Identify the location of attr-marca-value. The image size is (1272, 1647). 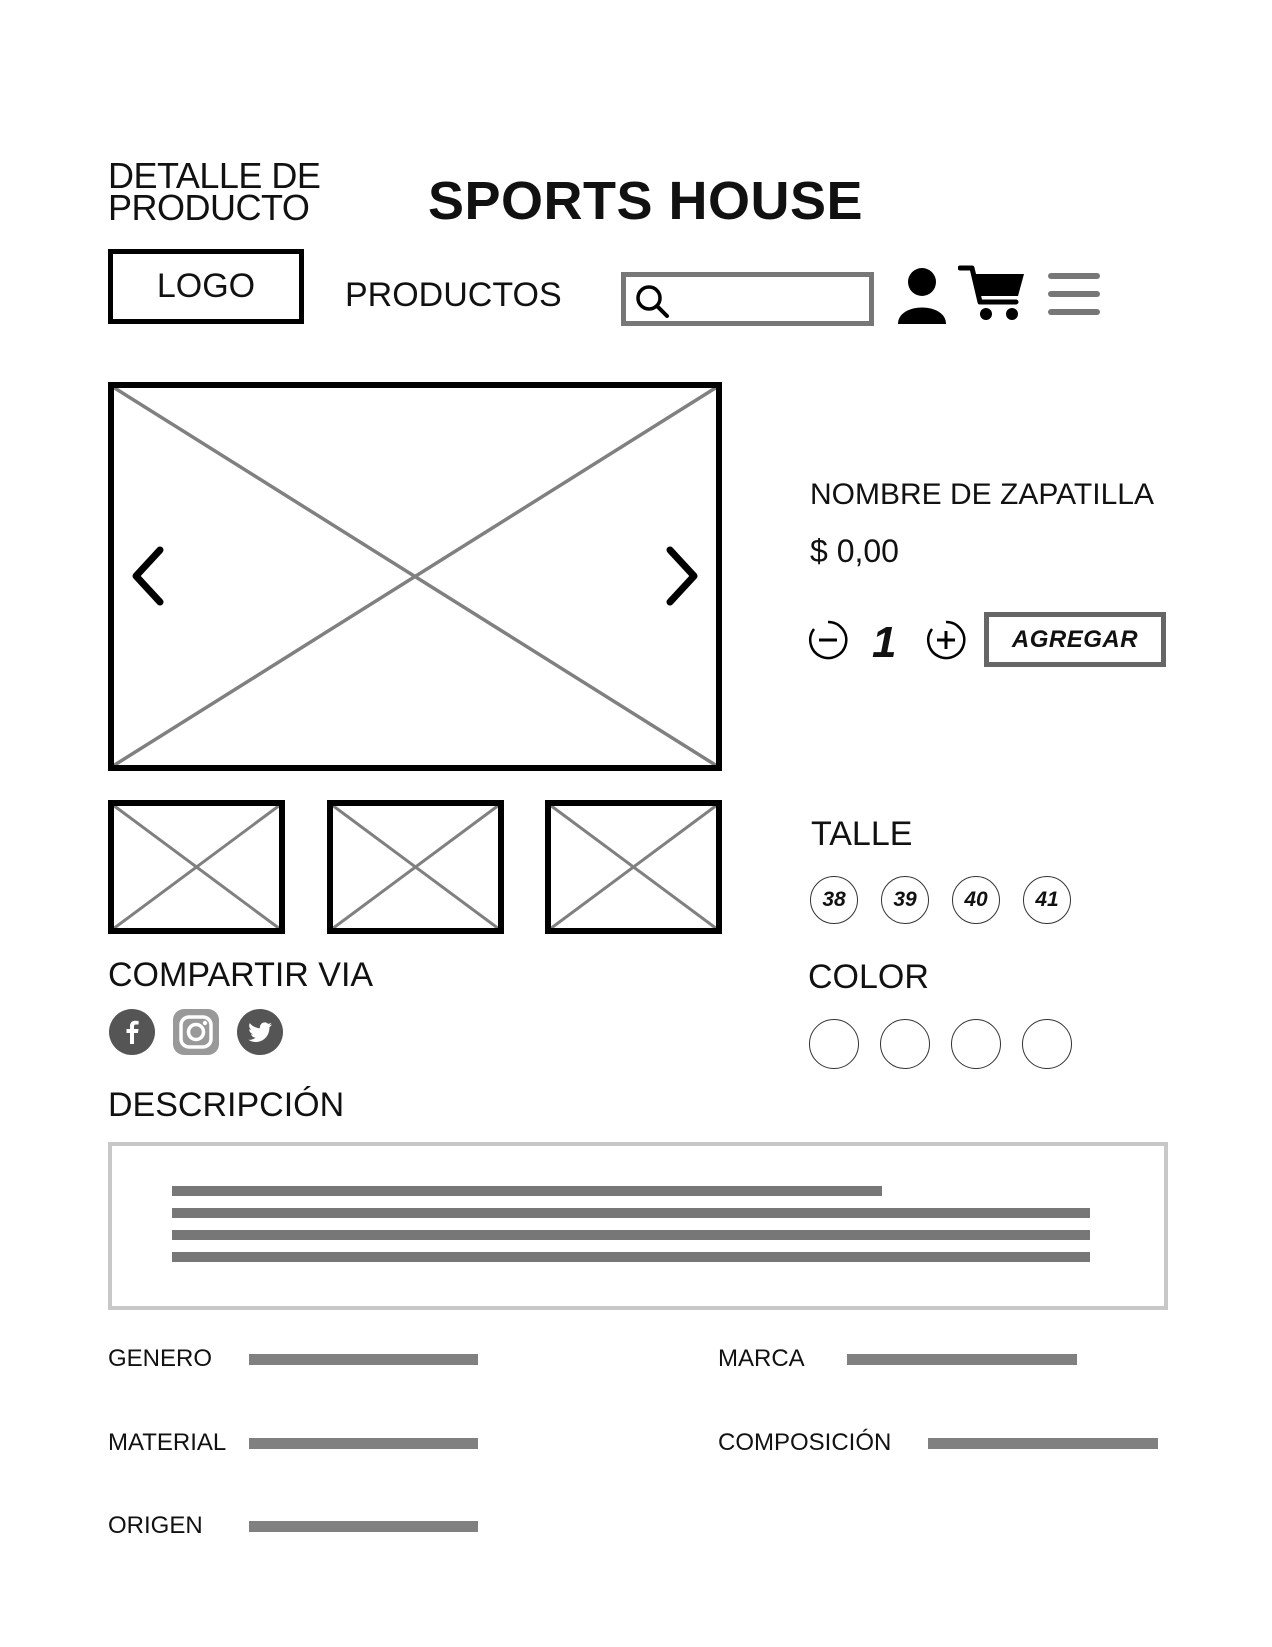
(962, 1359).